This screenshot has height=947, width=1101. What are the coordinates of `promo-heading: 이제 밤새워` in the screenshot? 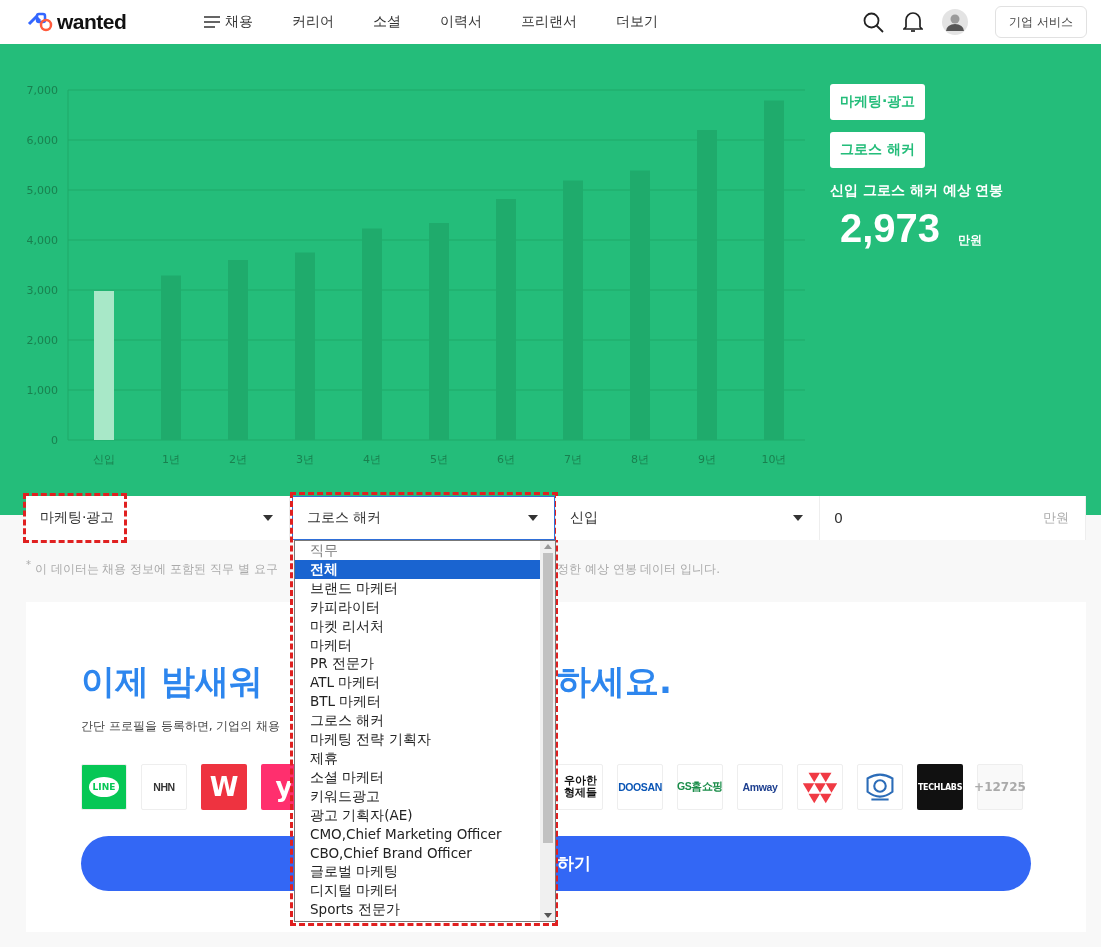 It's located at (172, 681).